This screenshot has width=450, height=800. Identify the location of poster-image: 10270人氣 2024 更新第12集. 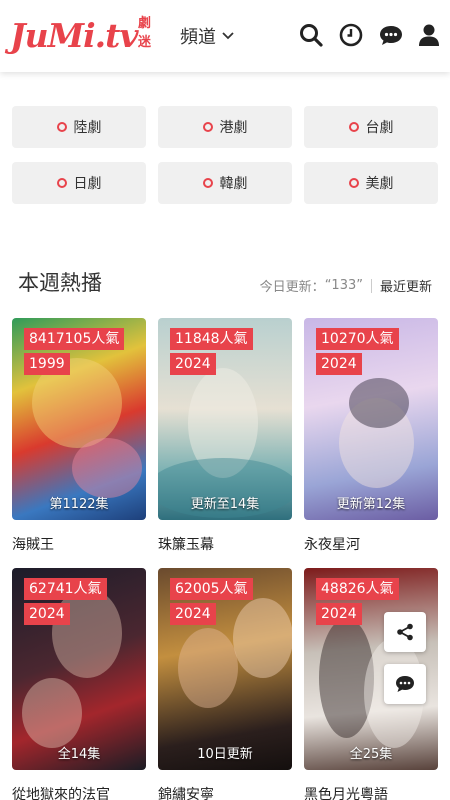
(371, 419).